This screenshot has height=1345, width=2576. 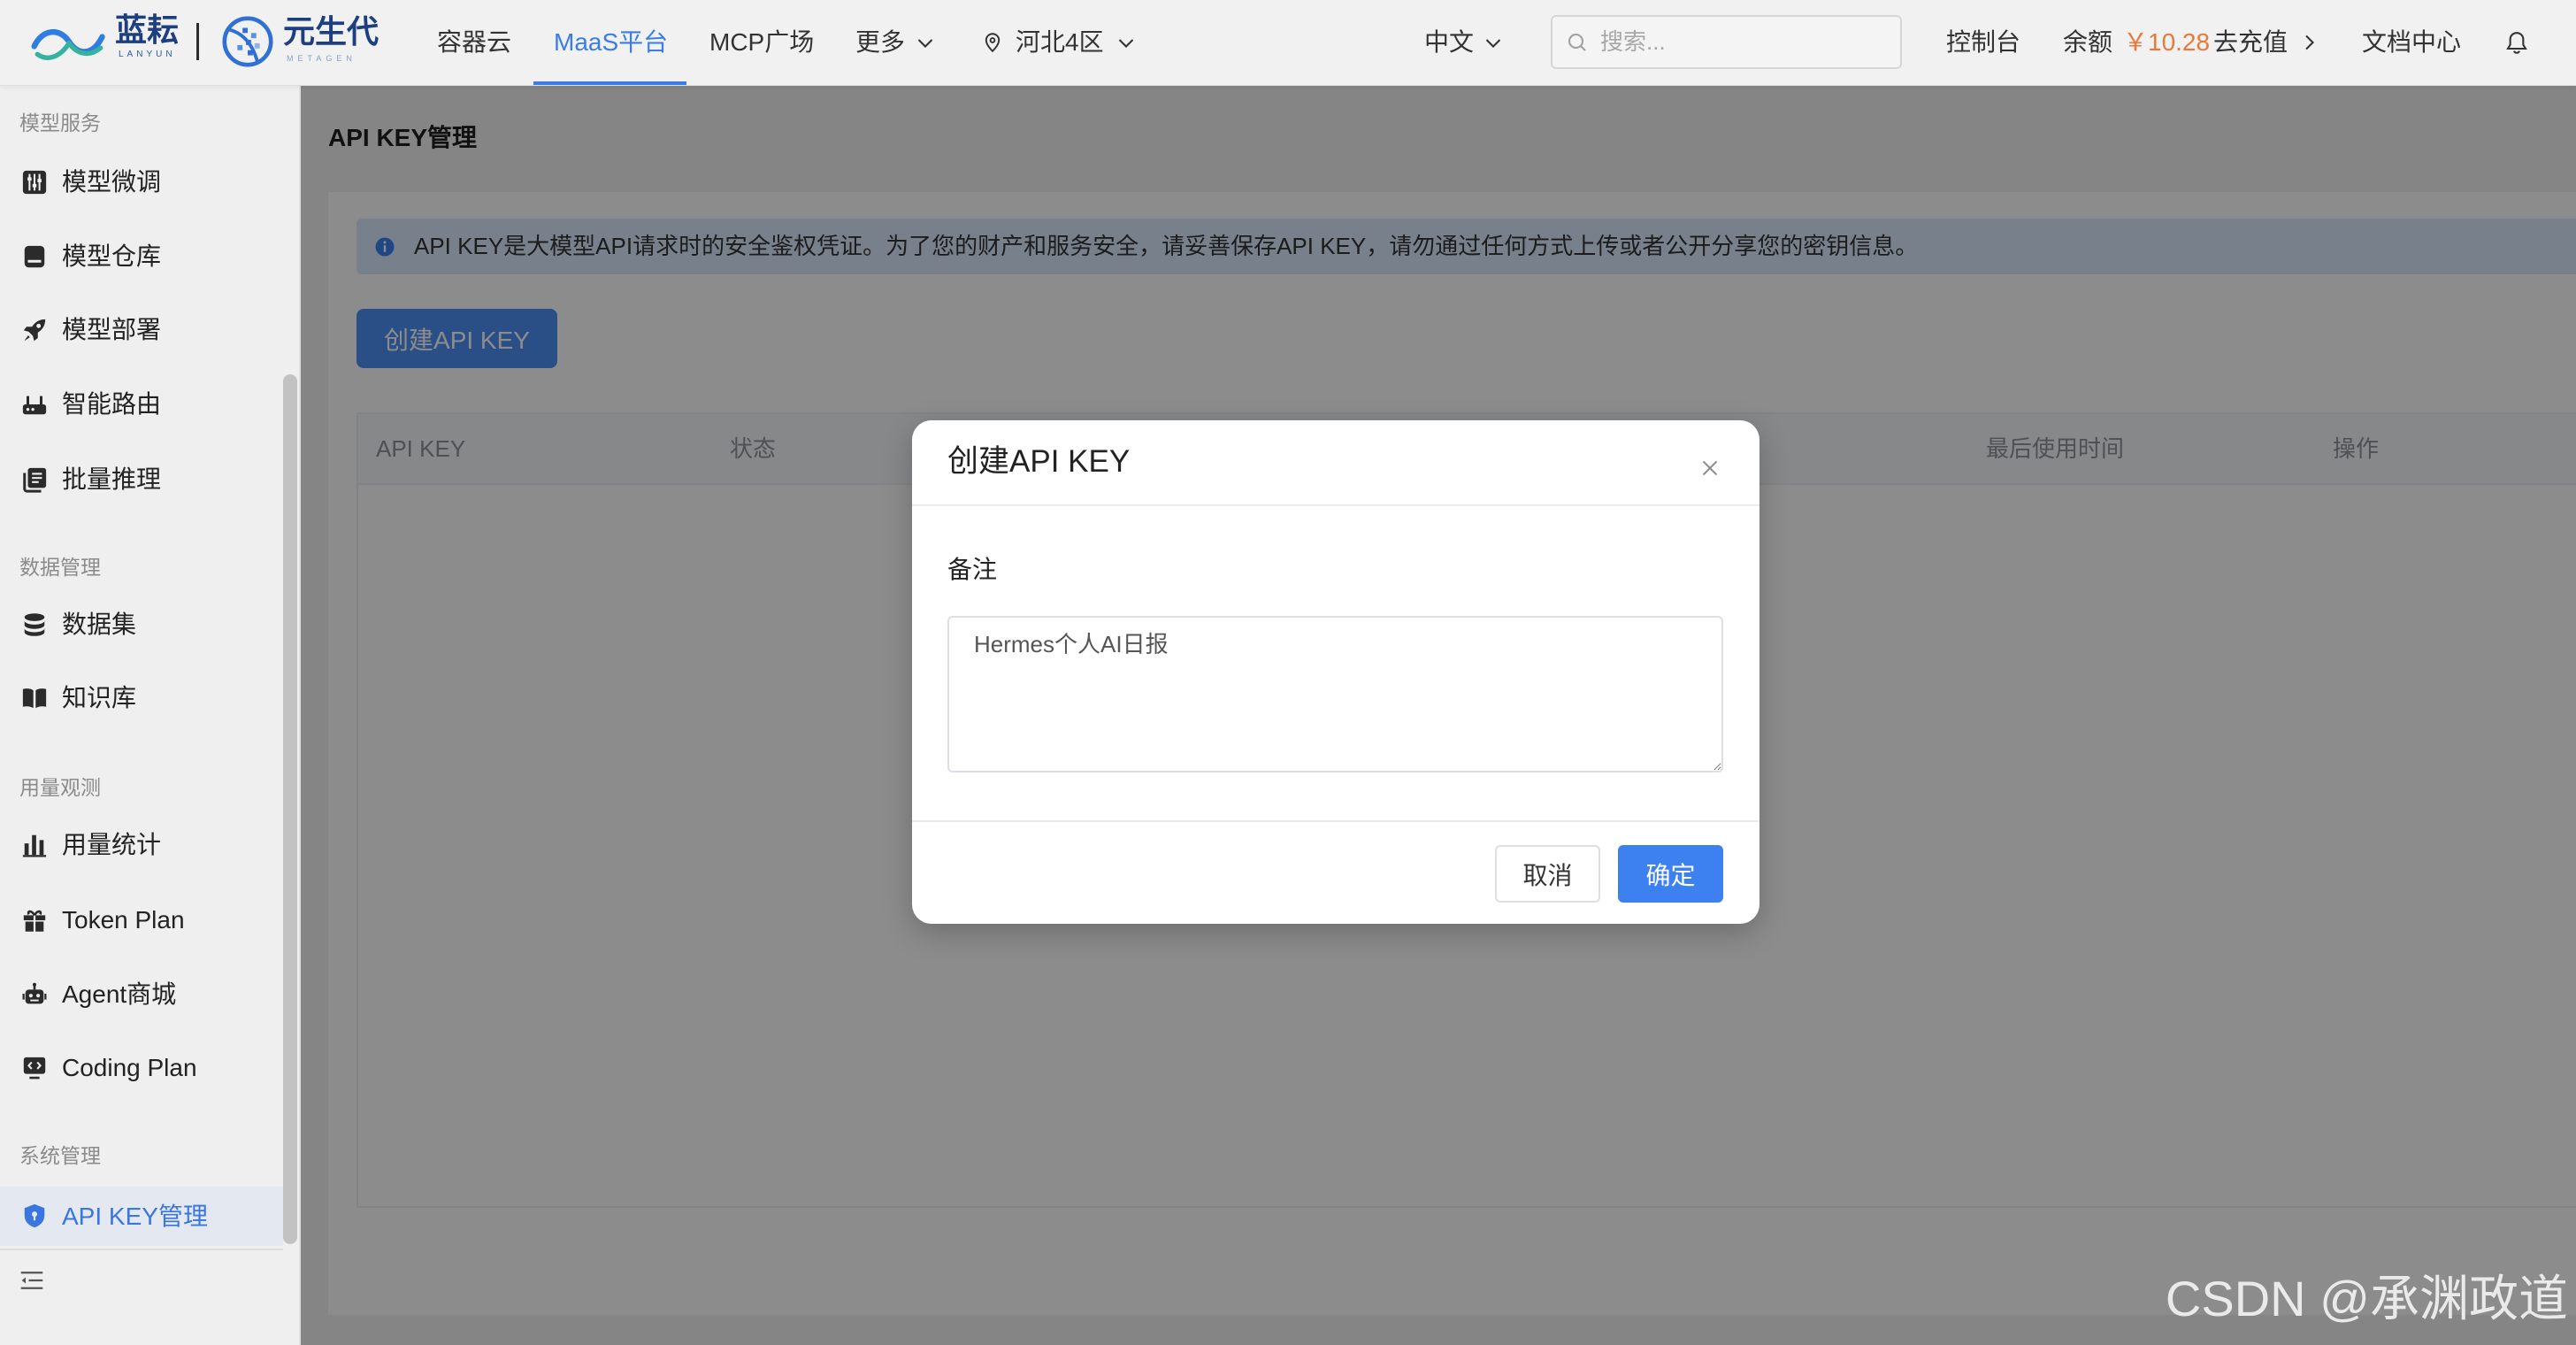 I want to click on nav-item-mcp-square: MCP广场, so click(x=761, y=42).